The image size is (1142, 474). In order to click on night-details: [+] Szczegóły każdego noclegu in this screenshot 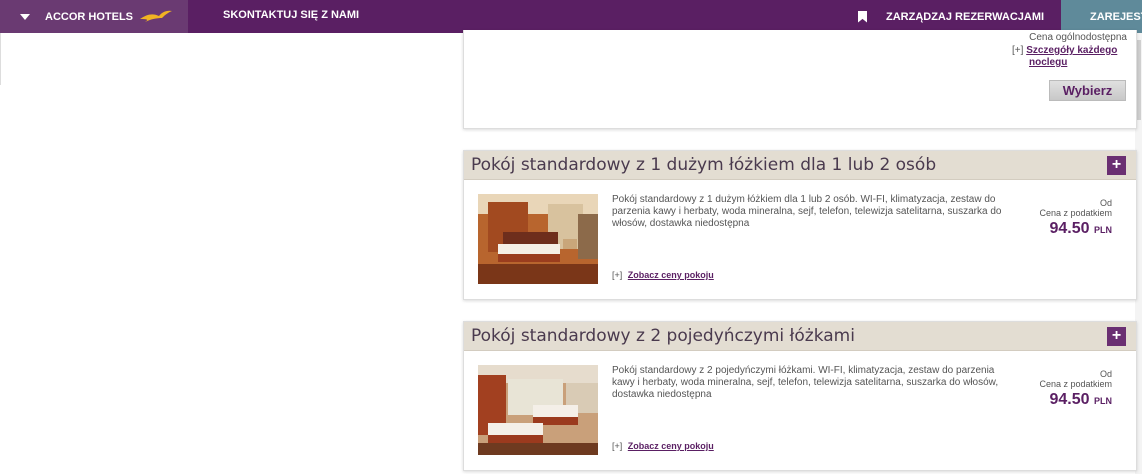, I will do `click(1064, 57)`.